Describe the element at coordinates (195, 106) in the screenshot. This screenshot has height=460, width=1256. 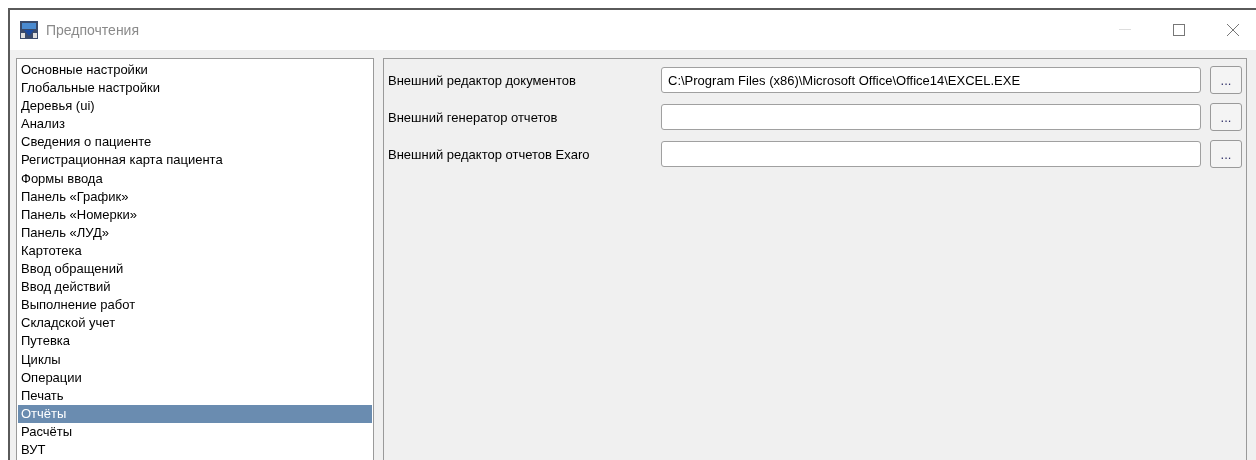
I see `category-item: Деревья (ui)` at that location.